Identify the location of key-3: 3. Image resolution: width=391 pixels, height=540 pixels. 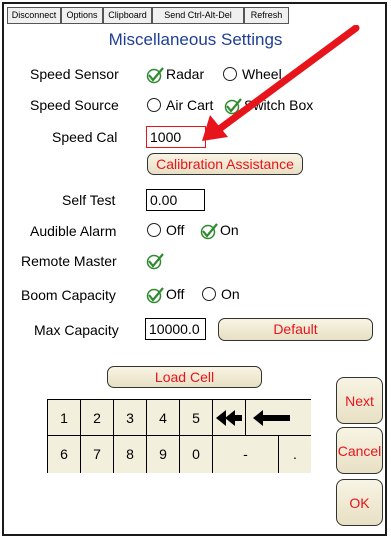
(130, 418).